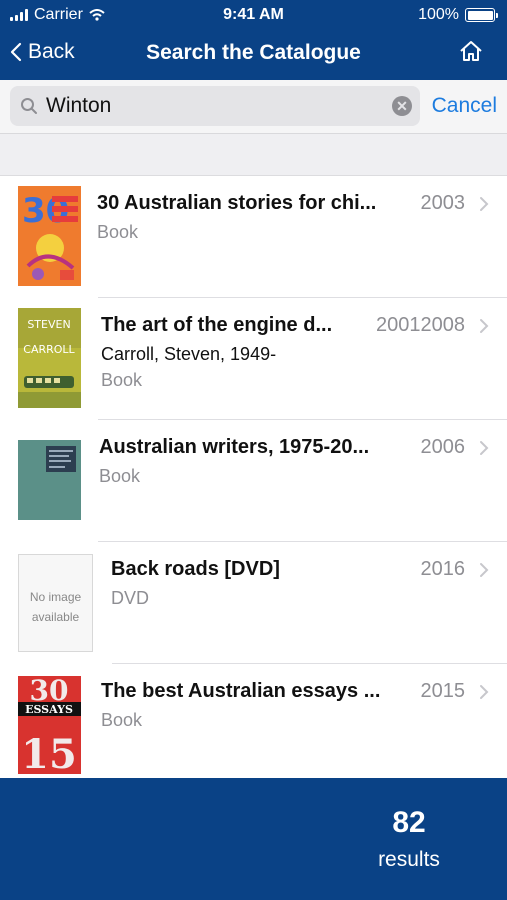 The width and height of the screenshot is (507, 900). I want to click on results-footer: 82 results, so click(253, 839).